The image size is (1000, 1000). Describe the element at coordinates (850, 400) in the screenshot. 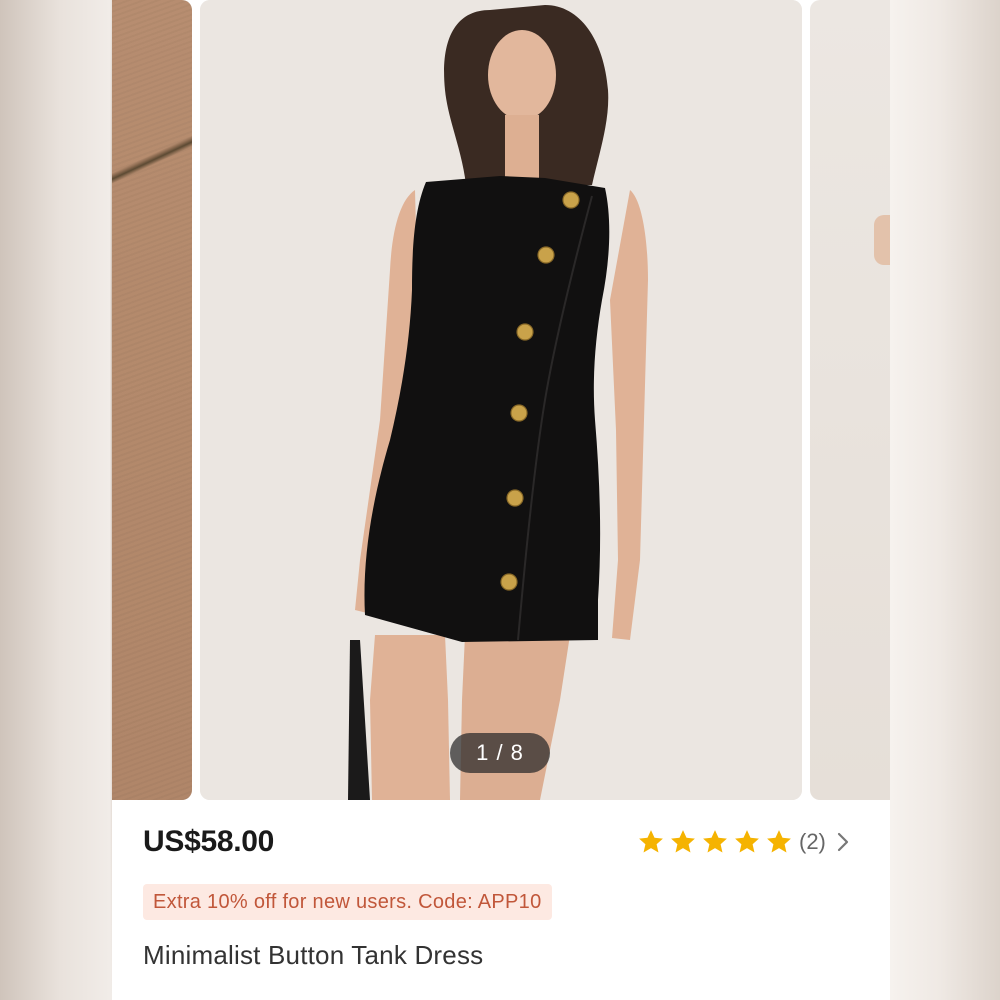

I see `next-image` at that location.